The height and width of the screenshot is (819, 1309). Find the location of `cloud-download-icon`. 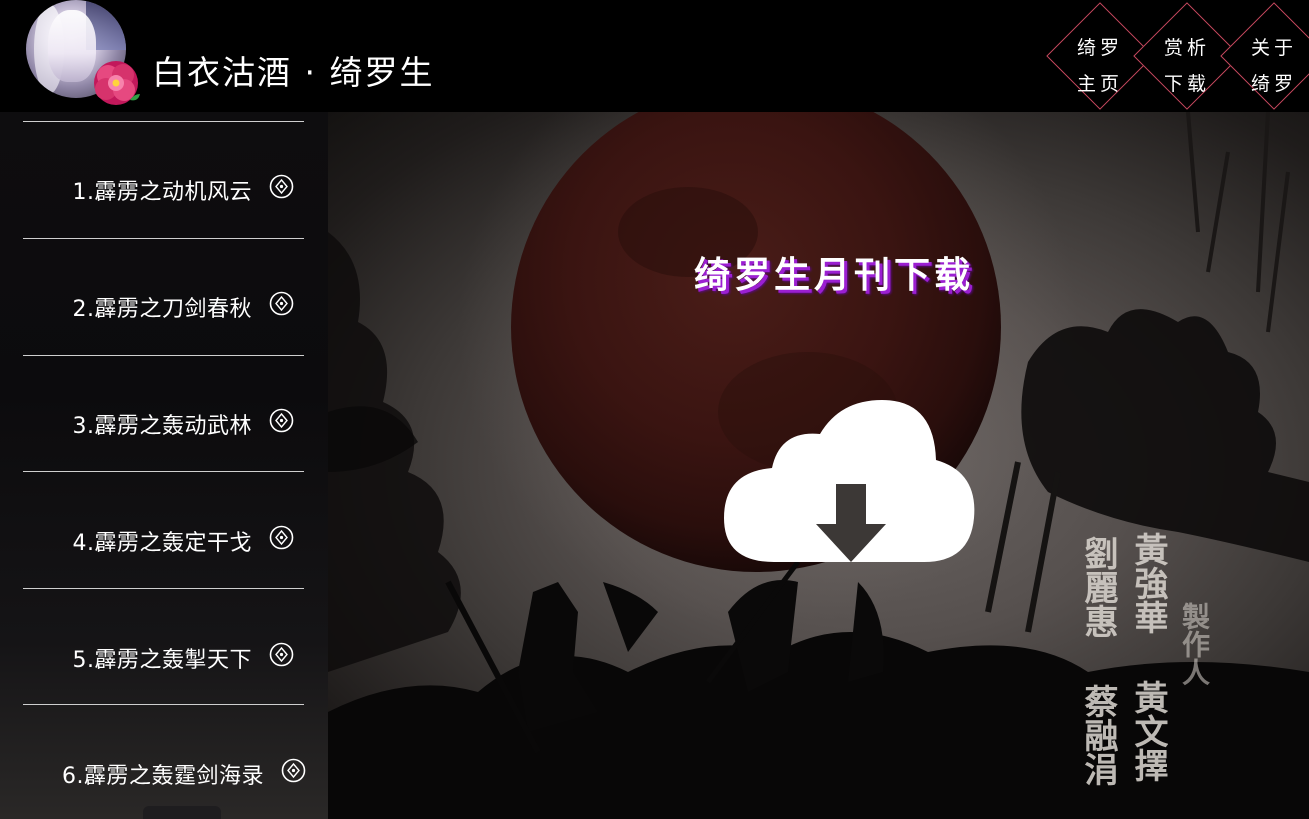

cloud-download-icon is located at coordinates (851, 484).